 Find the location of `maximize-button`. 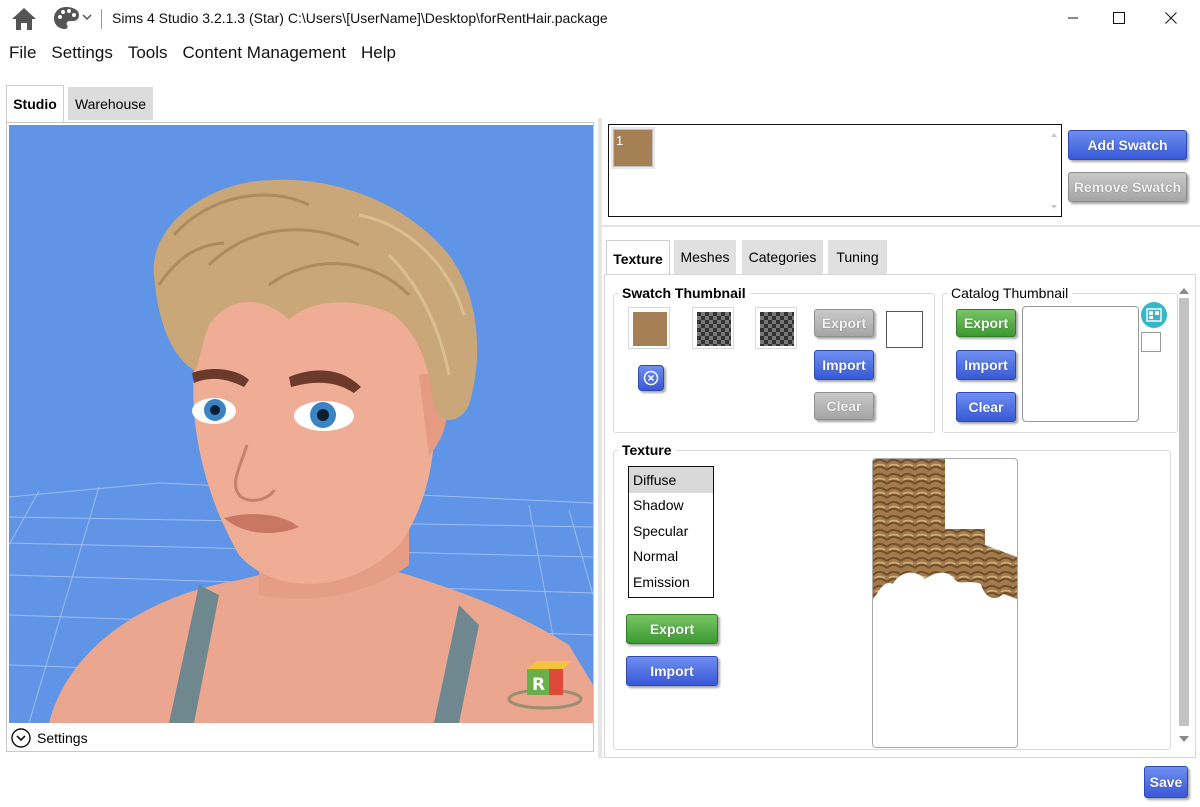

maximize-button is located at coordinates (1119, 18).